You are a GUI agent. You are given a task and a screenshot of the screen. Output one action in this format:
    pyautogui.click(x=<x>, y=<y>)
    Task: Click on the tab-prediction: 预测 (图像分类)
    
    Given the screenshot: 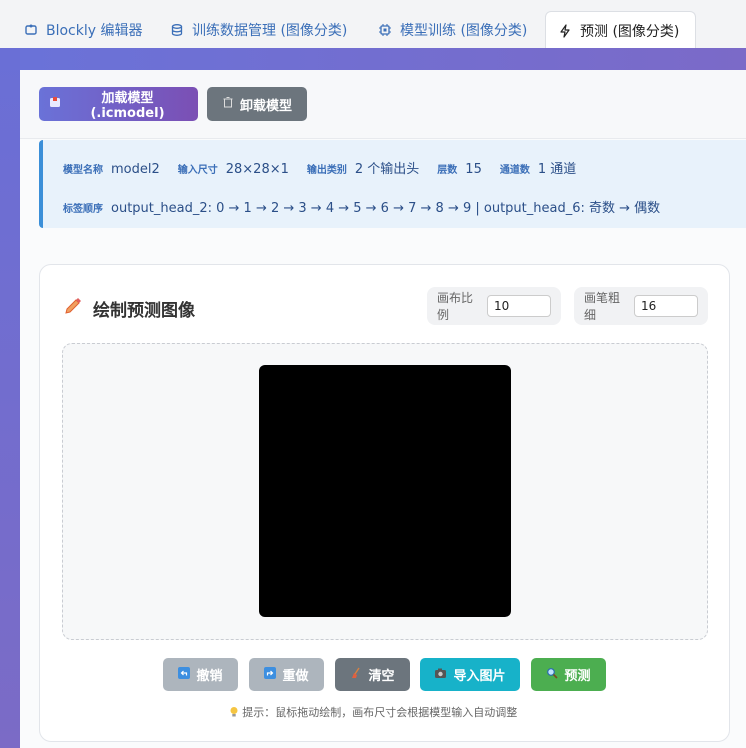 What is the action you would take?
    pyautogui.click(x=620, y=30)
    